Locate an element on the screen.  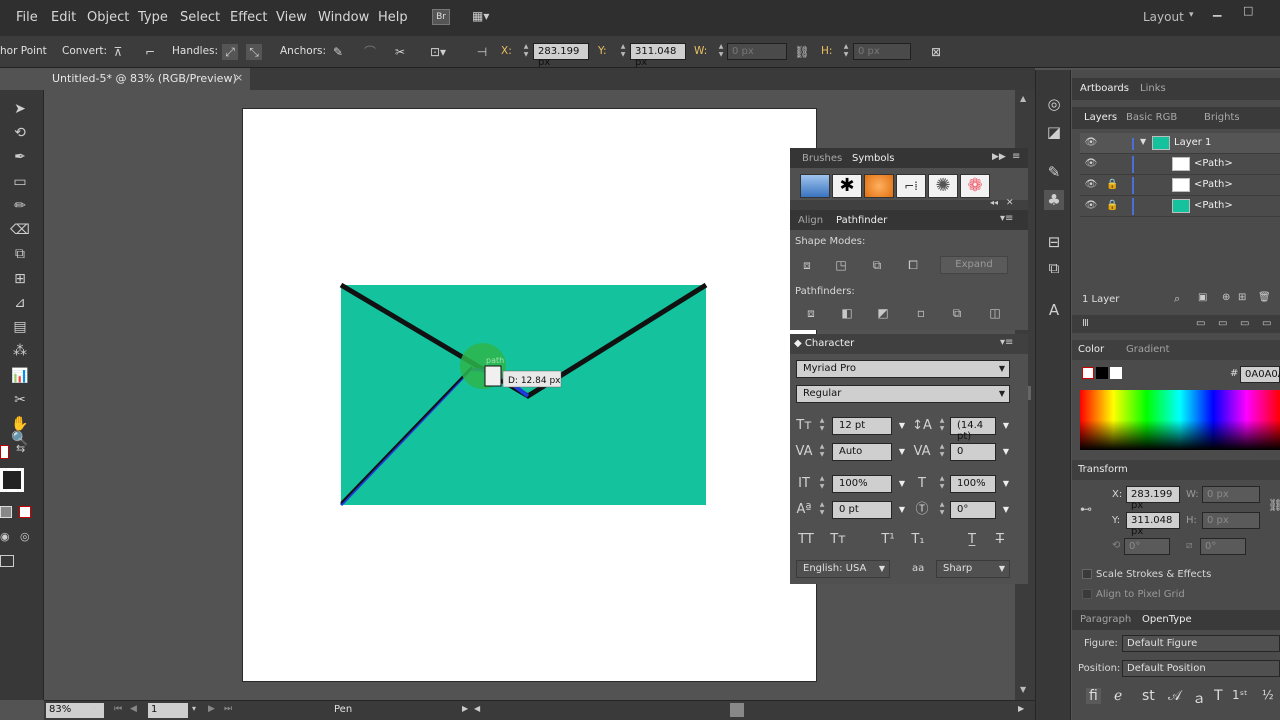
none-color-swatch is located at coordinates (1088, 373).